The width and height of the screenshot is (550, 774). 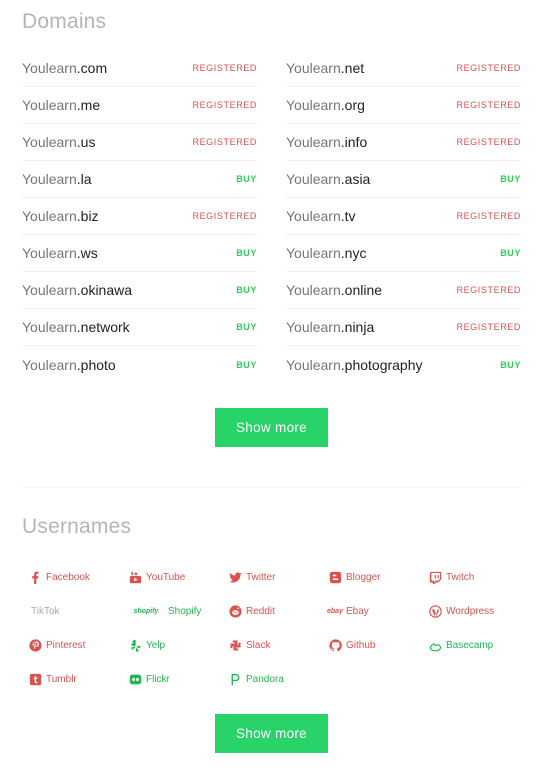 I want to click on username-label: Blogger, so click(x=363, y=577).